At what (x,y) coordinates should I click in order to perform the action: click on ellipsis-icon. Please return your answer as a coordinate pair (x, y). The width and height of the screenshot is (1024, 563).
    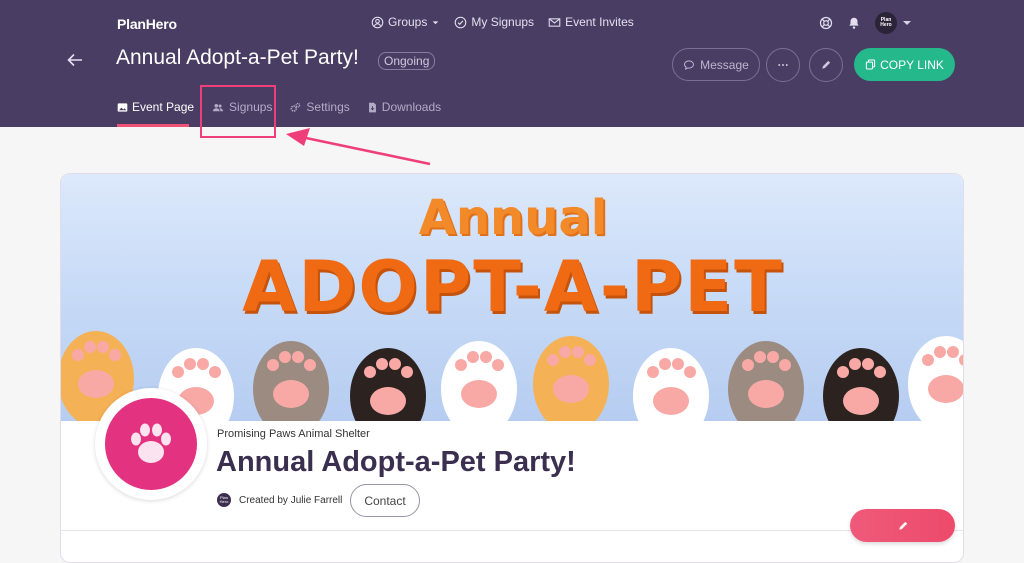
    Looking at the image, I should click on (783, 65).